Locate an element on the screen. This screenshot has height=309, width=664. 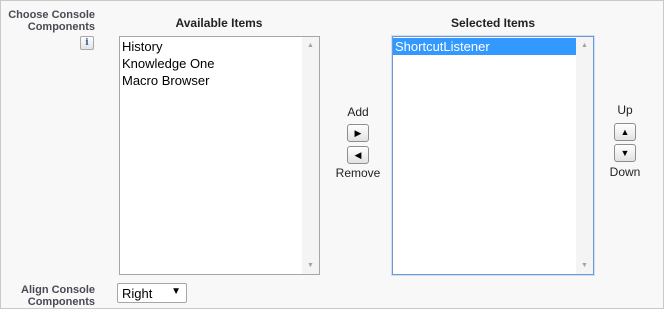
available-items-scrollbar: ▲ ▼ is located at coordinates (310, 155).